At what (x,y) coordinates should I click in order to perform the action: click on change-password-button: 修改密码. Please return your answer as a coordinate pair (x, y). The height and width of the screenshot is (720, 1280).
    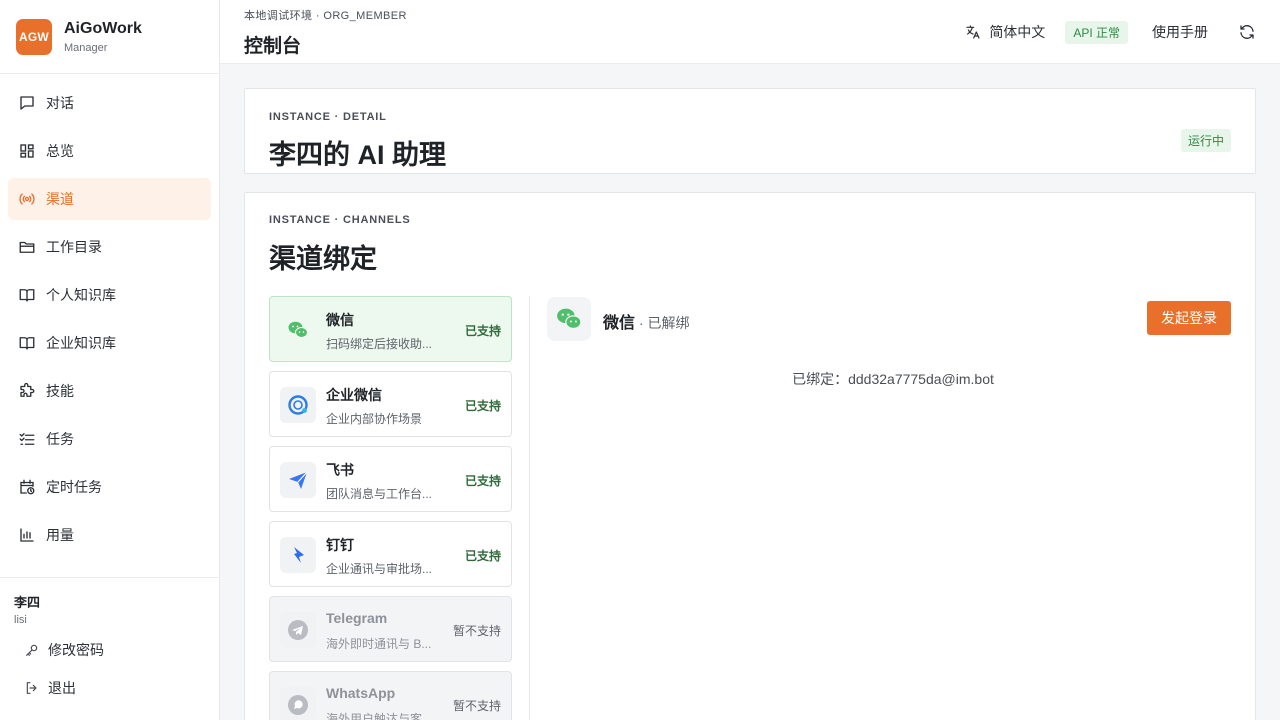
    Looking at the image, I should click on (109, 650).